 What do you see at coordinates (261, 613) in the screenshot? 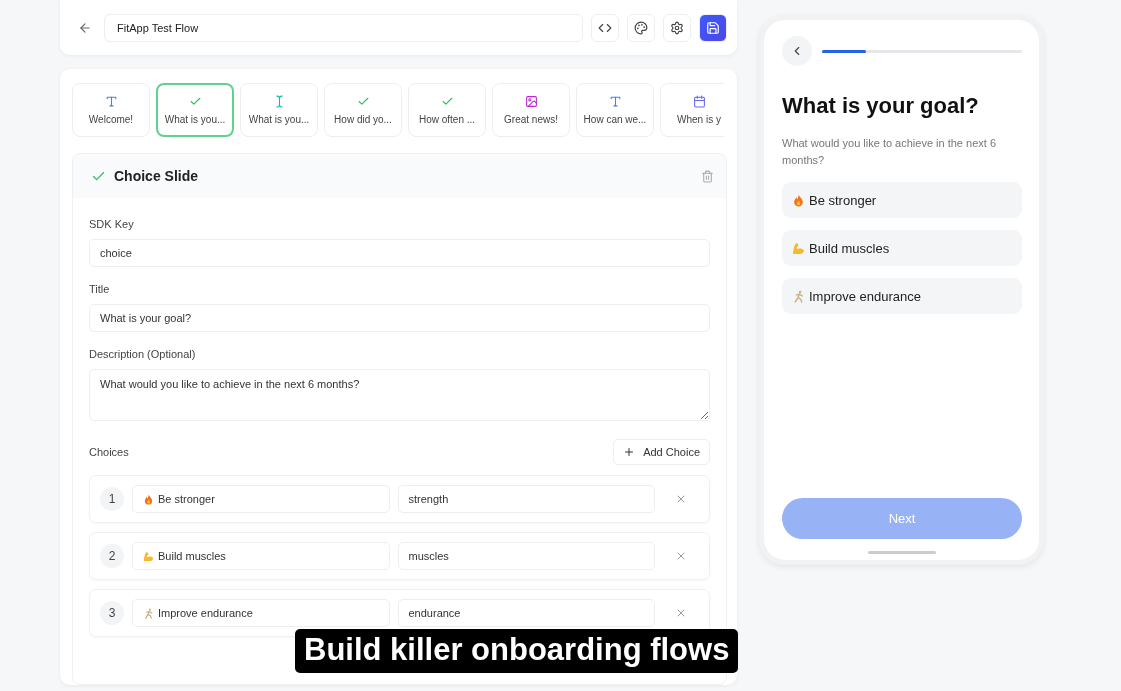
I see `choice-label-field: Improve endurance` at bounding box center [261, 613].